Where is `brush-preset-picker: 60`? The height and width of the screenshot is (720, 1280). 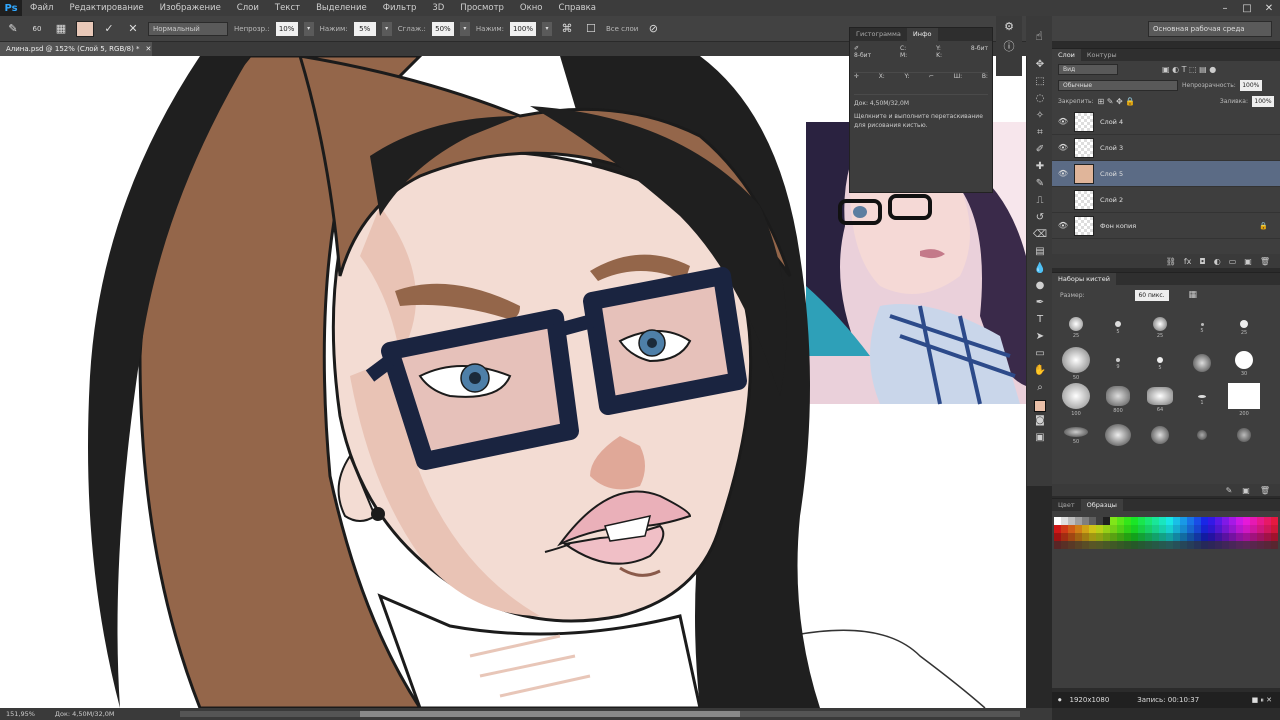 brush-preset-picker: 60 is located at coordinates (37, 29).